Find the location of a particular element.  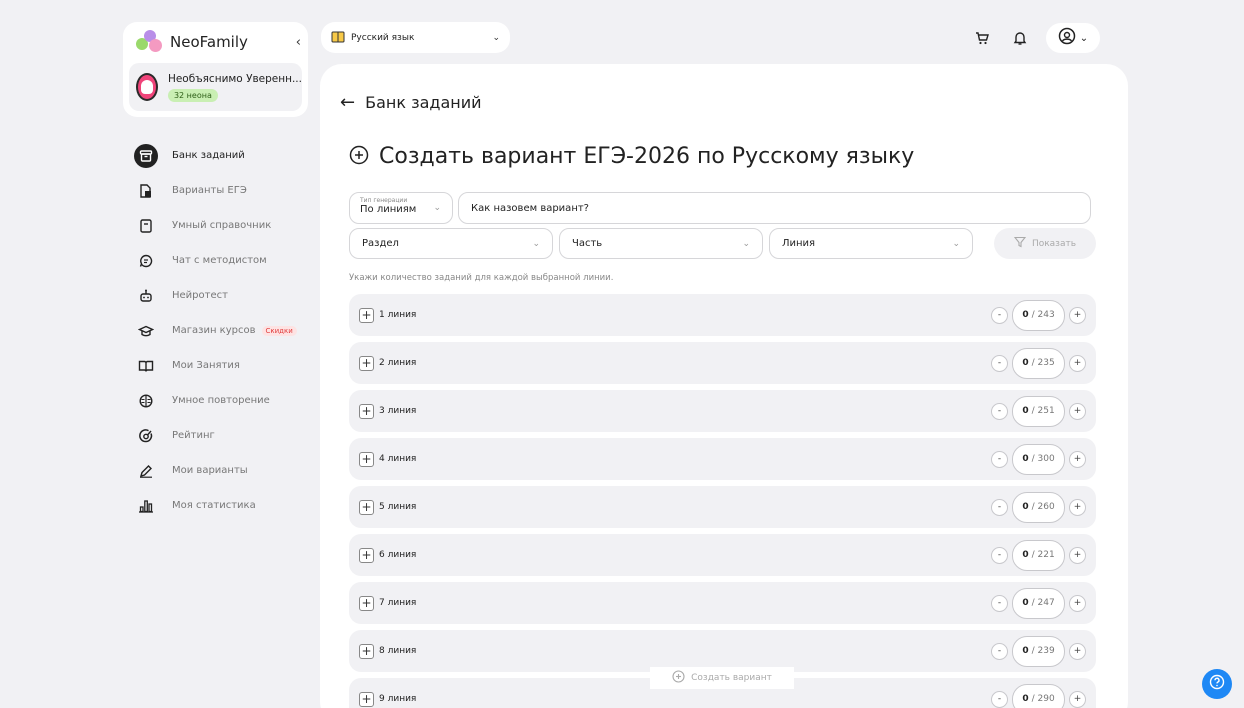

chat-icon is located at coordinates (146, 261).